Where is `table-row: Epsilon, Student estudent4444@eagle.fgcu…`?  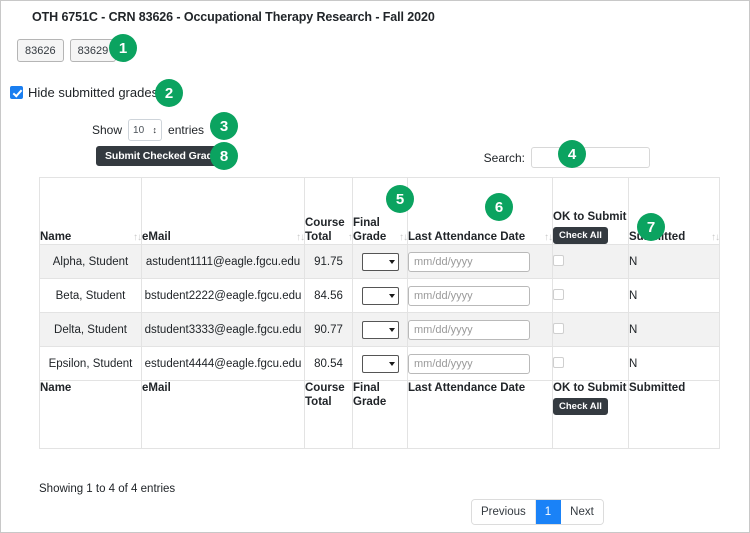
table-row: Epsilon, Student estudent4444@eagle.fgcu… is located at coordinates (379, 363).